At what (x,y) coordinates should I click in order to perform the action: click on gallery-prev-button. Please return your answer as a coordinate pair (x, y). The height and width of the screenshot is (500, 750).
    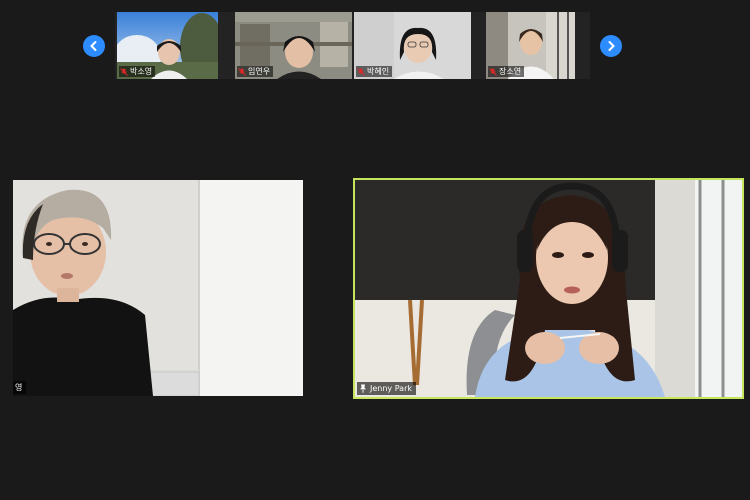
    Looking at the image, I should click on (94, 46).